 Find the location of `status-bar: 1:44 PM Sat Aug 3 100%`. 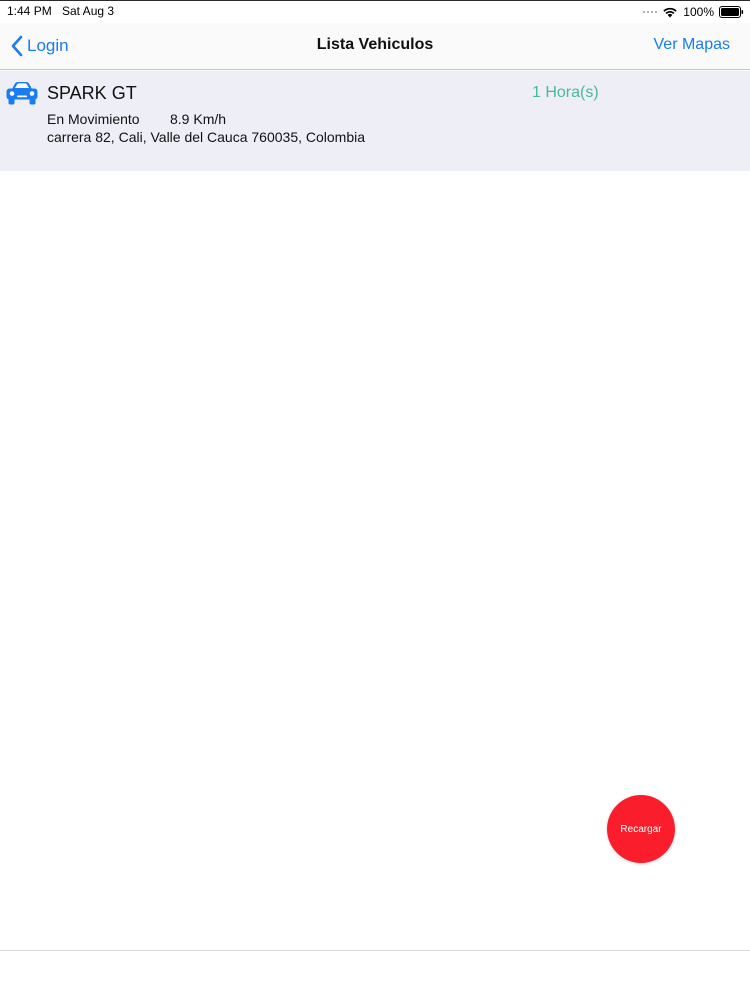

status-bar: 1:44 PM Sat Aug 3 100% is located at coordinates (375, 12).